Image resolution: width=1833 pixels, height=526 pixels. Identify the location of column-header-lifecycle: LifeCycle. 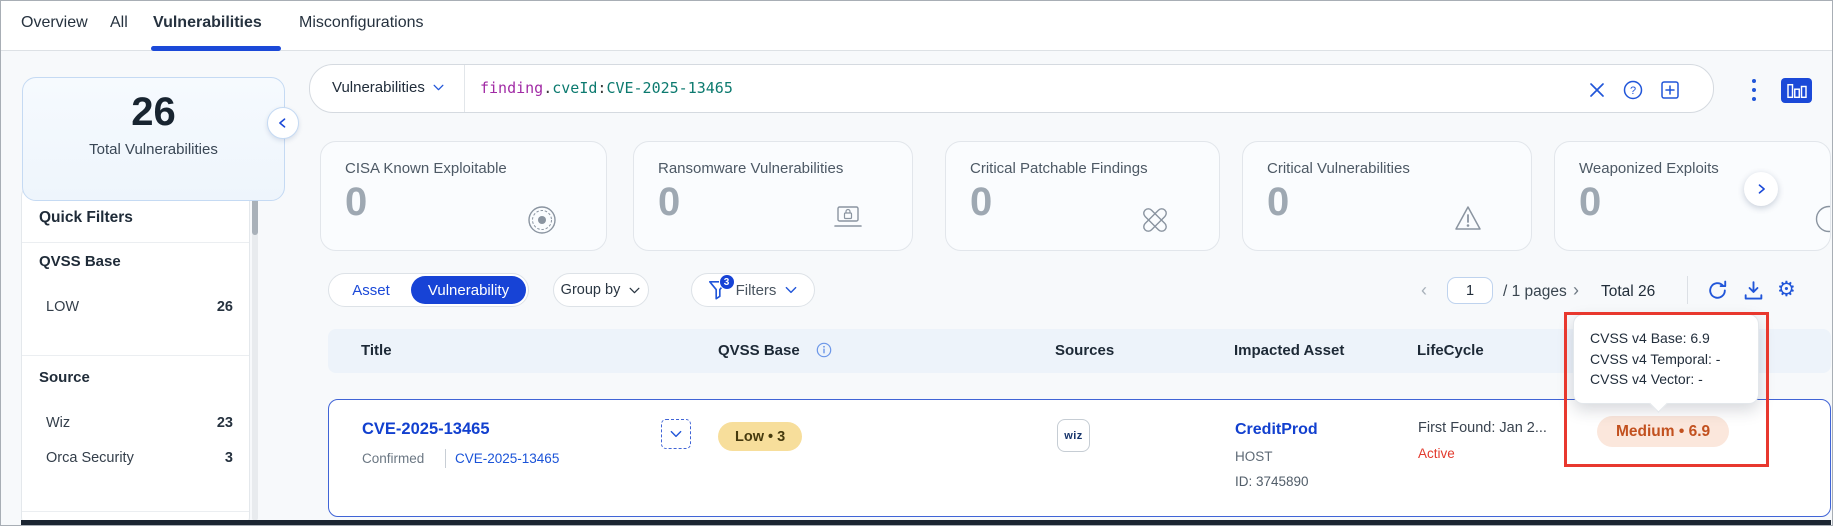
(1450, 350).